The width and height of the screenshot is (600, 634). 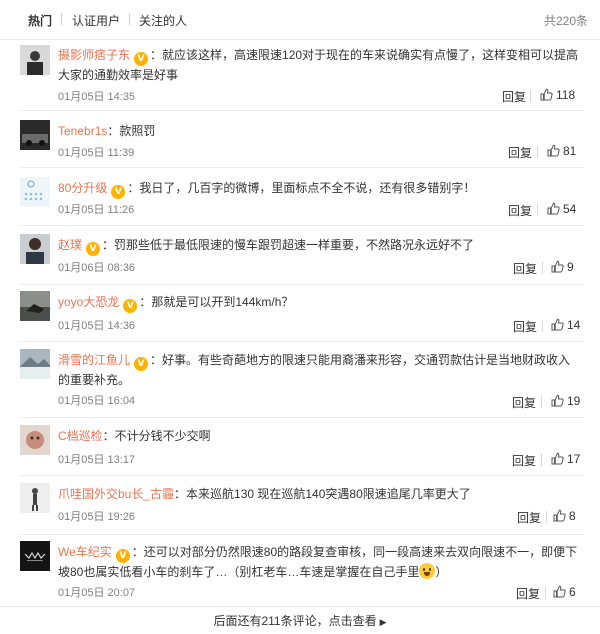 What do you see at coordinates (97, 326) in the screenshot?
I see `comment-timestamp: 01月05日 14:36` at bounding box center [97, 326].